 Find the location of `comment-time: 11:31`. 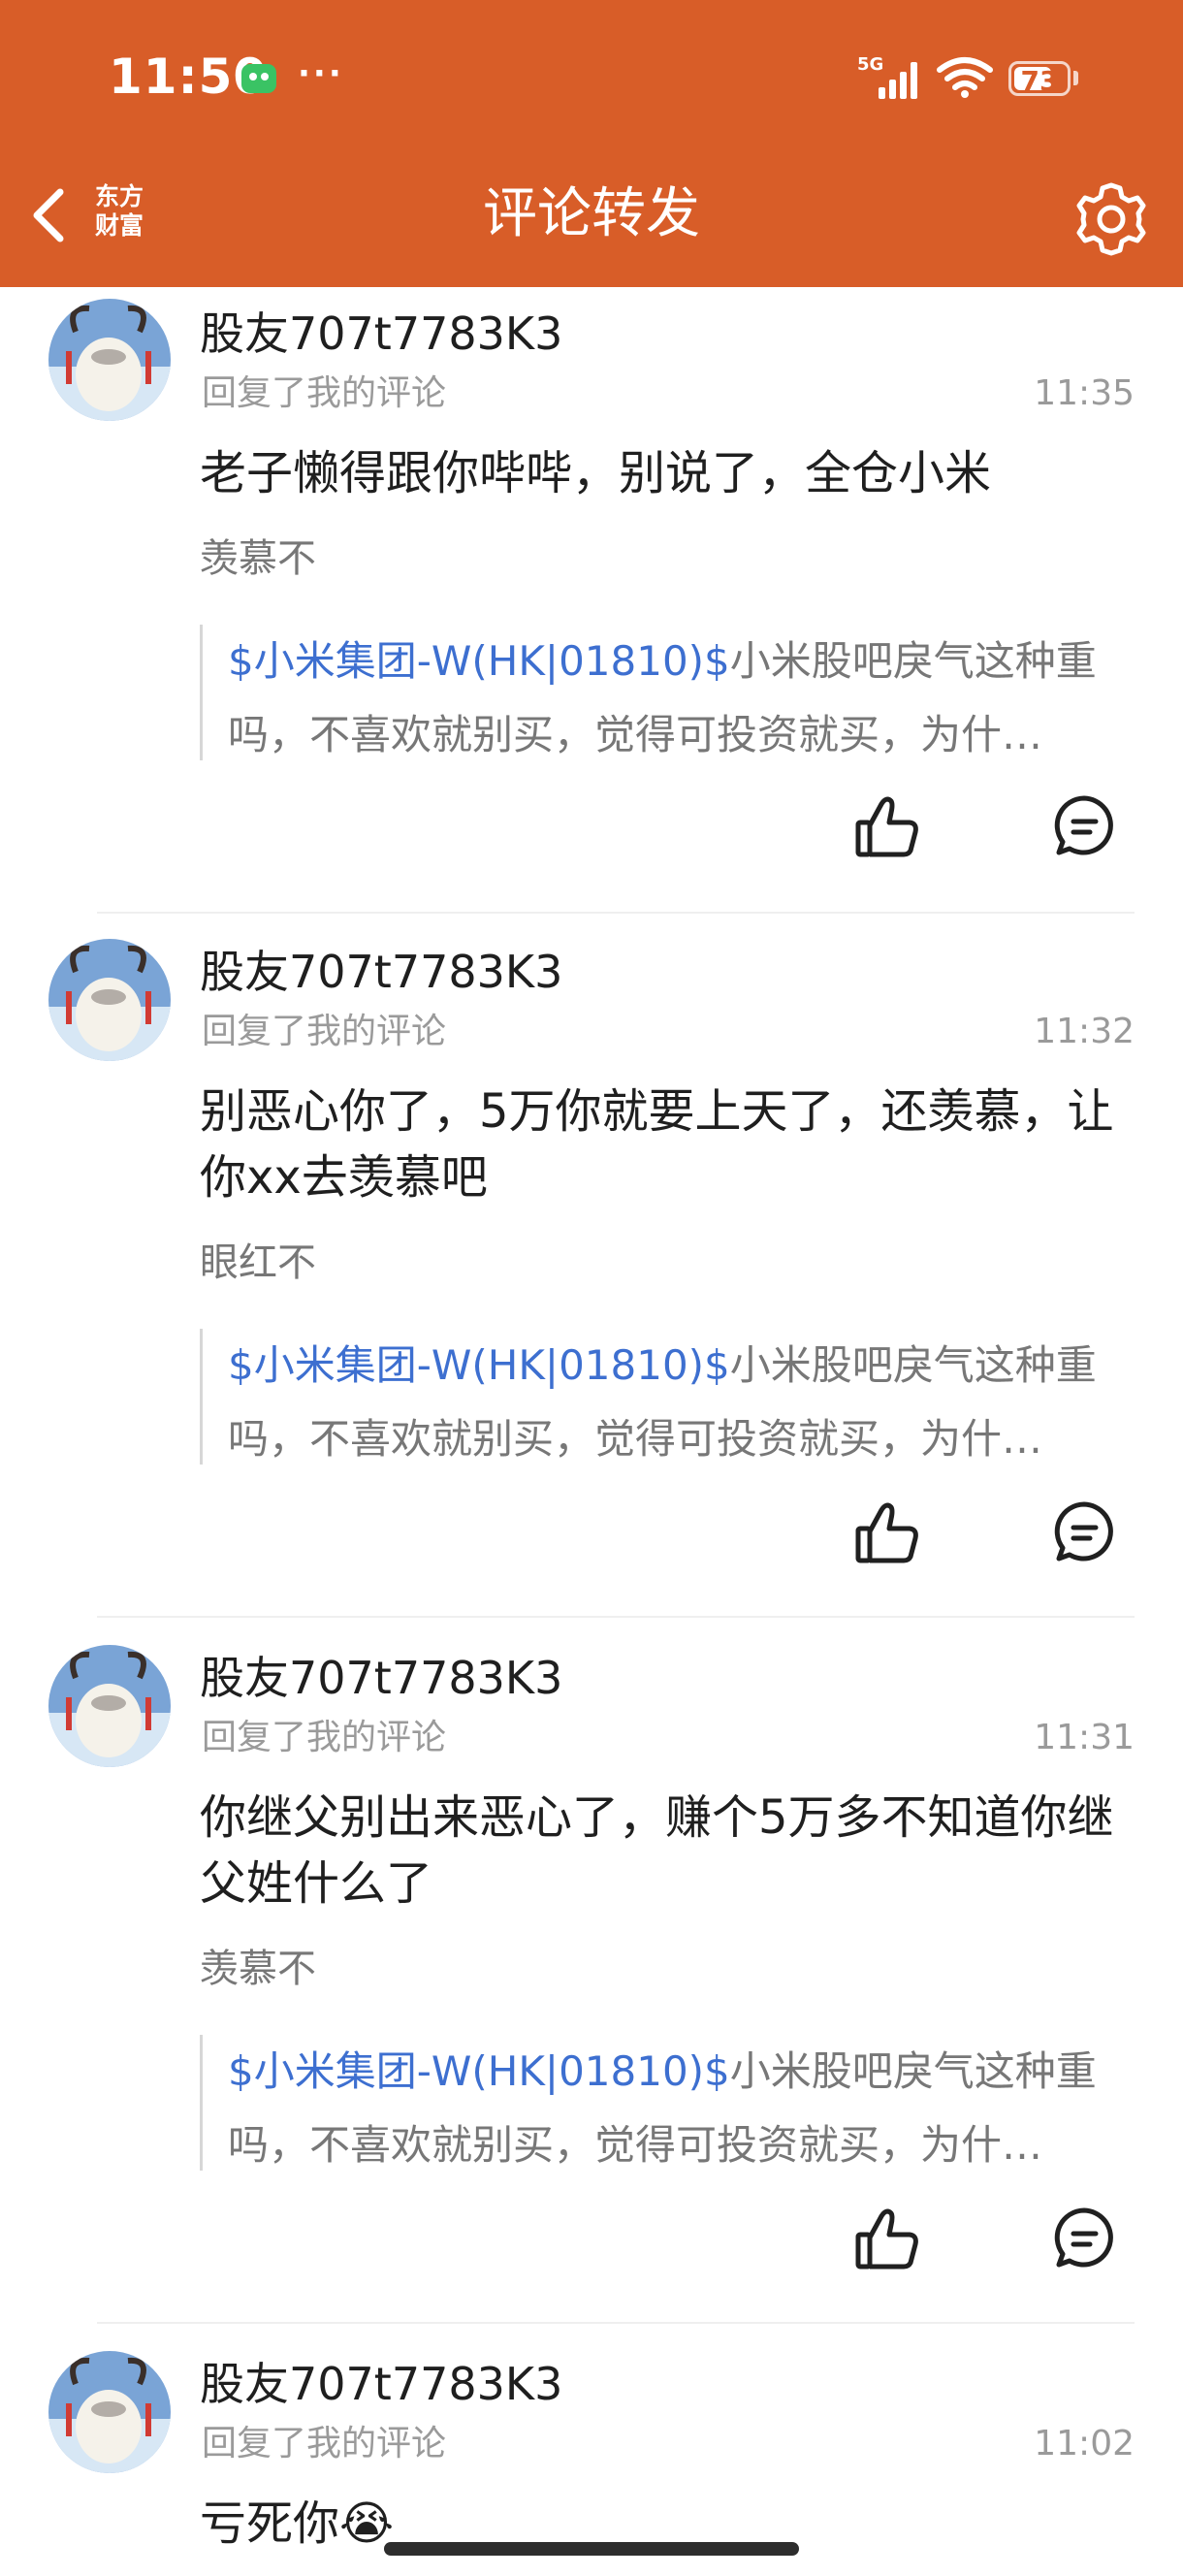

comment-time: 11:31 is located at coordinates (1084, 1737).